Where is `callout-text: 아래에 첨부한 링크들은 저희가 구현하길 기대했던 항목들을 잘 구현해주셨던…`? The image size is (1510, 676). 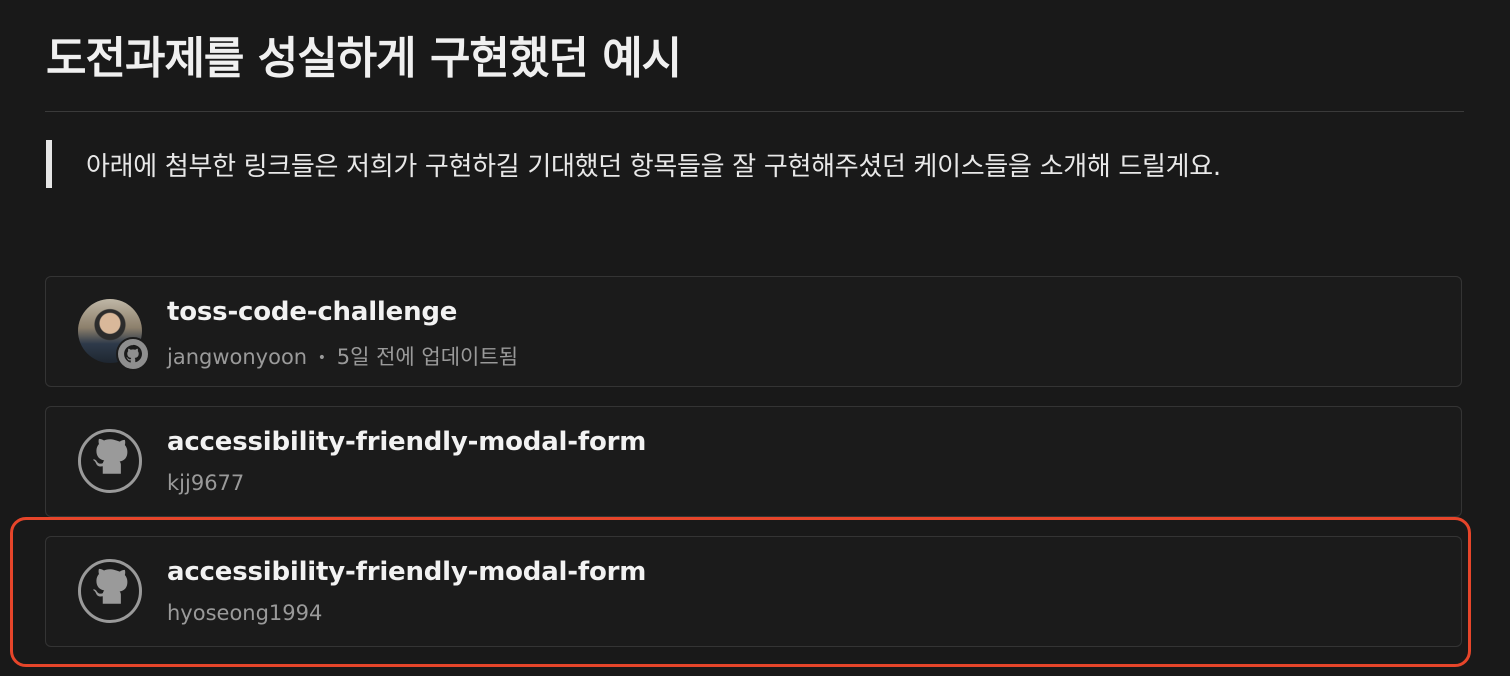
callout-text: 아래에 첨부한 링크들은 저희가 구현하길 기대했던 항목들을 잘 구현해주셨던… is located at coordinates (653, 166).